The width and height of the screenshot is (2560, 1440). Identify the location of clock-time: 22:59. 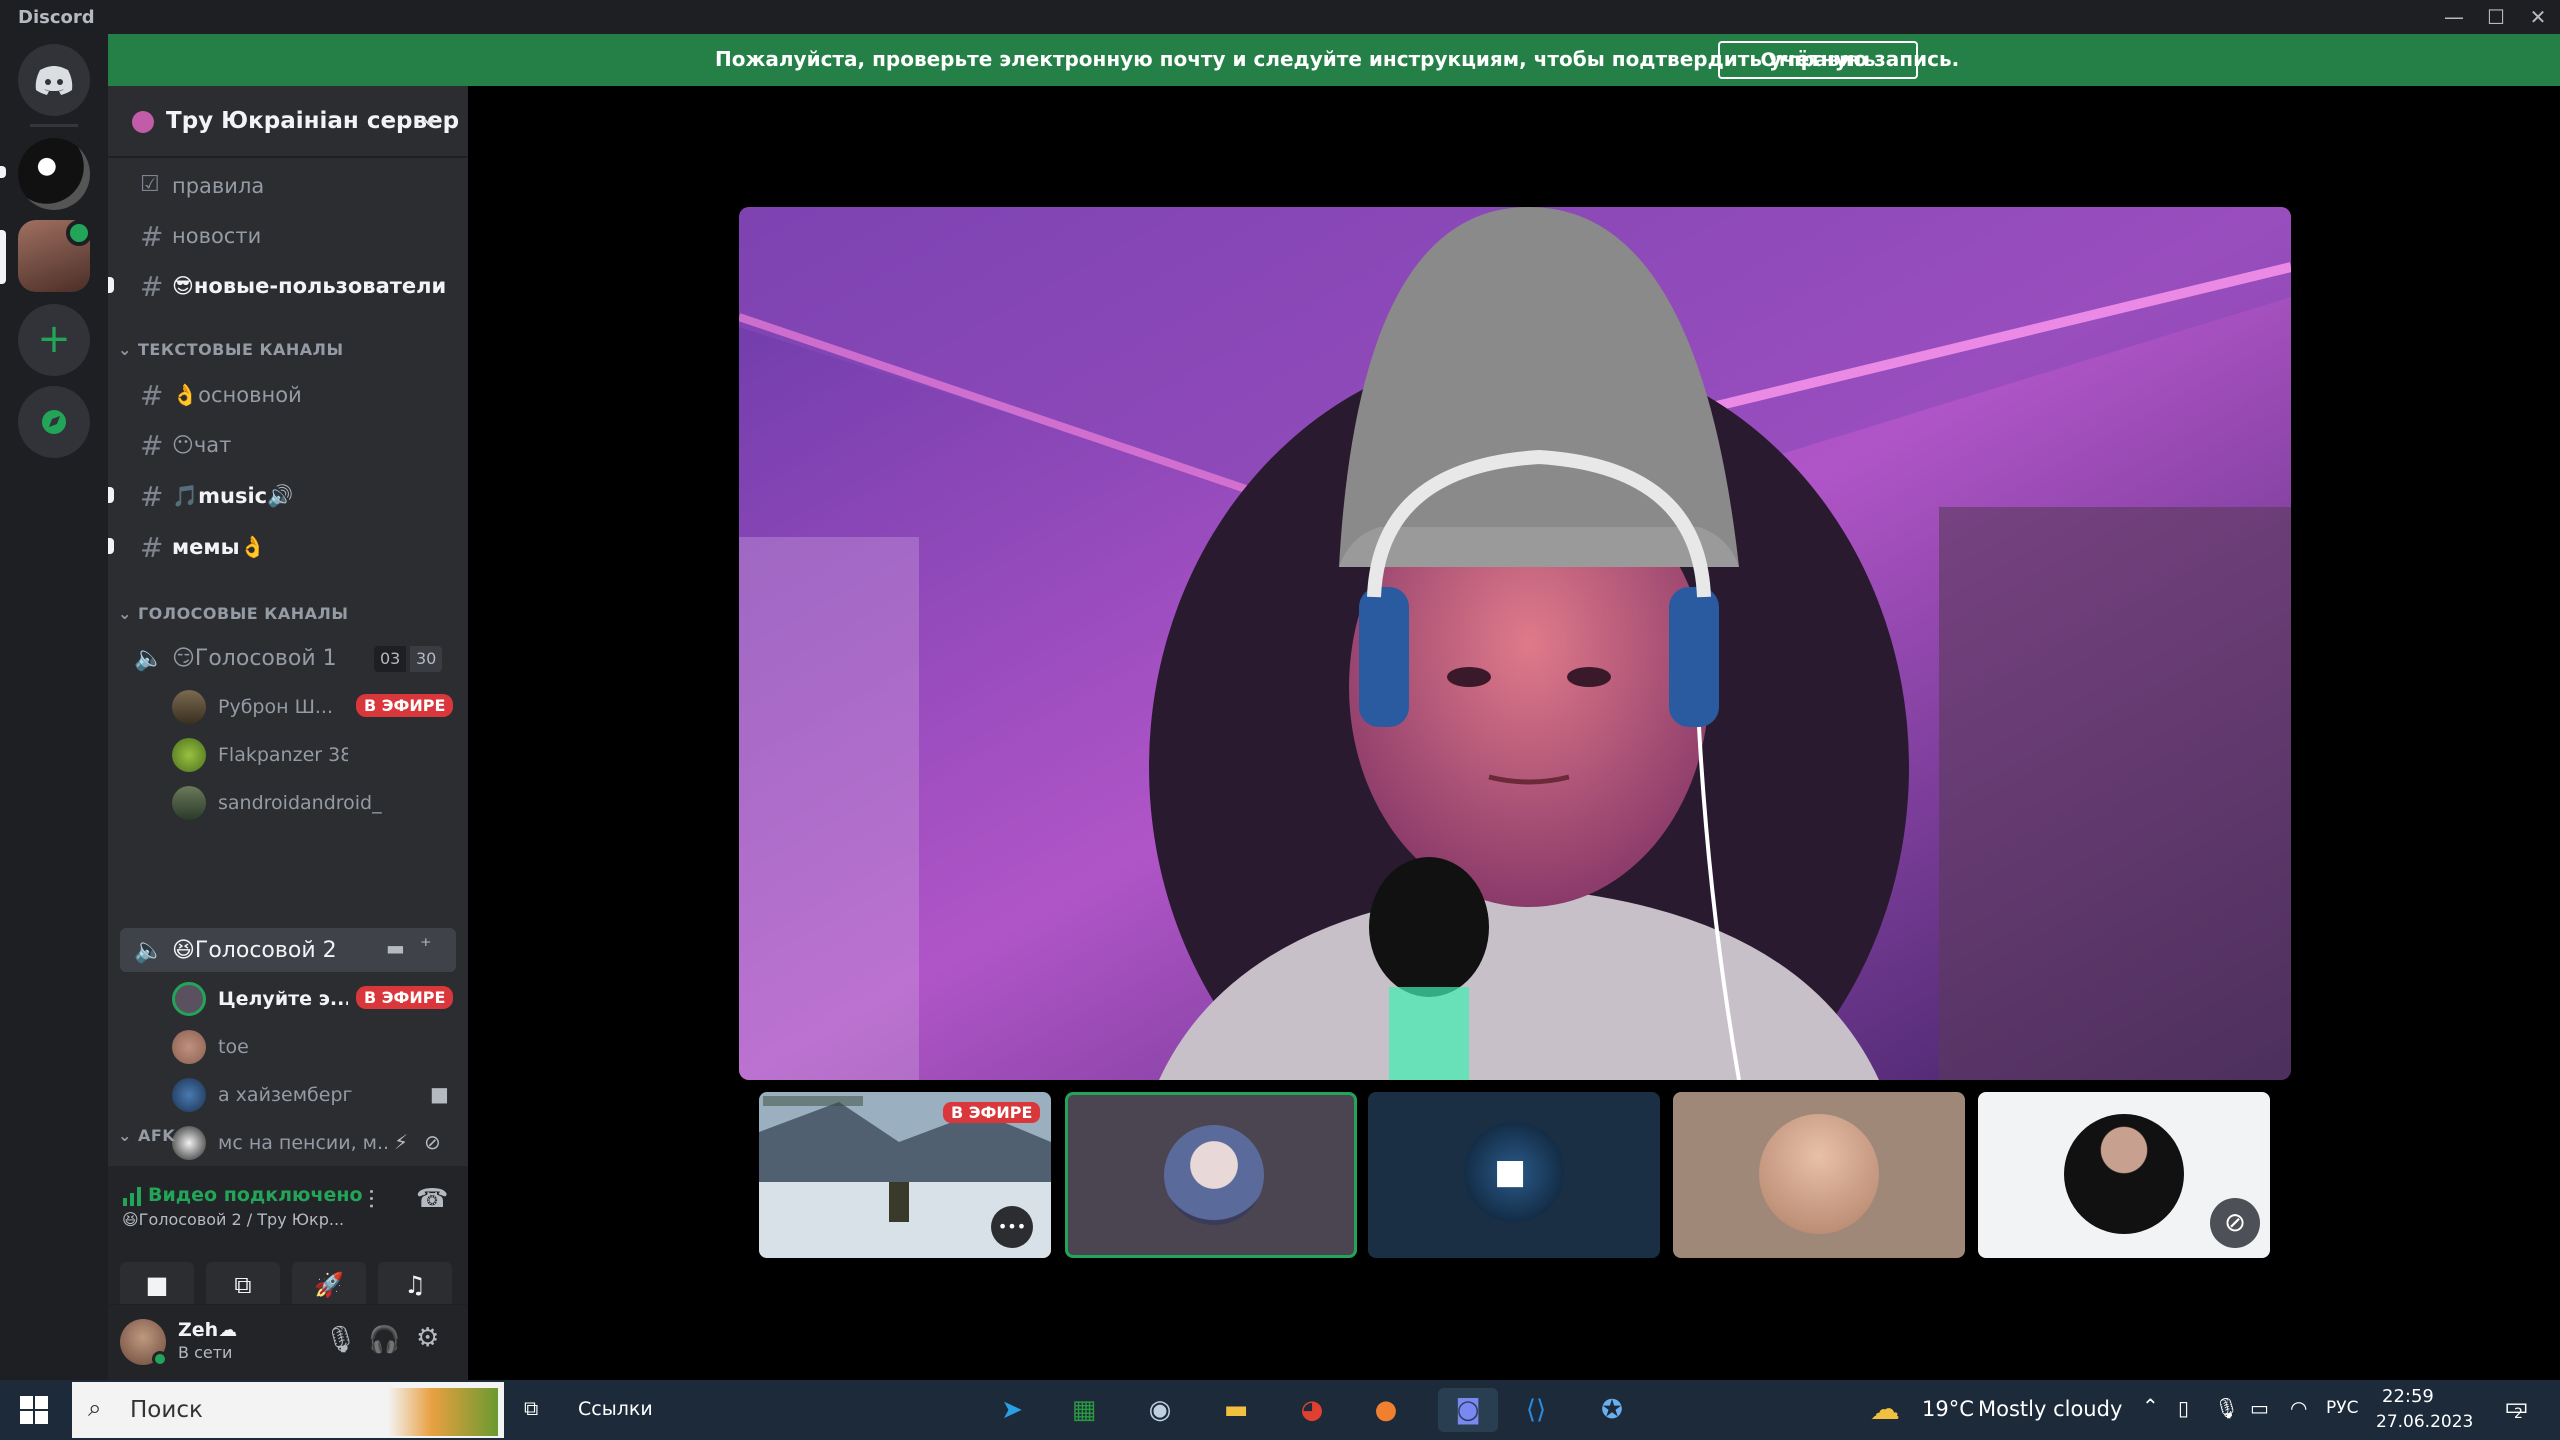
(2408, 1396).